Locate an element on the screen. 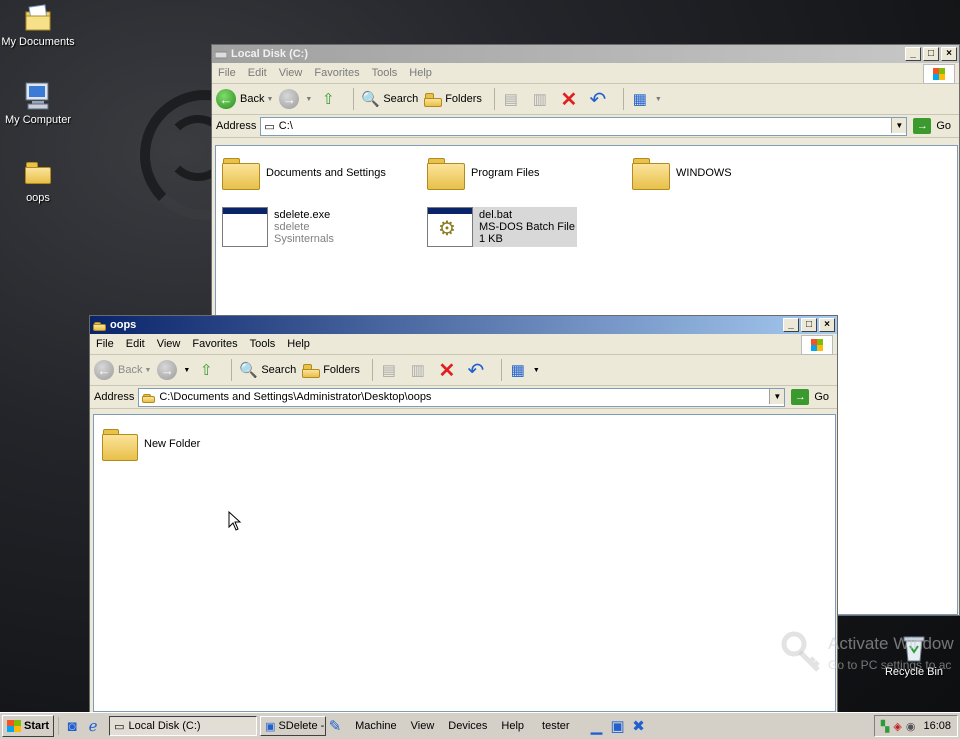 The width and height of the screenshot is (960, 739). vm-pin-icon: ✎ is located at coordinates (335, 726).